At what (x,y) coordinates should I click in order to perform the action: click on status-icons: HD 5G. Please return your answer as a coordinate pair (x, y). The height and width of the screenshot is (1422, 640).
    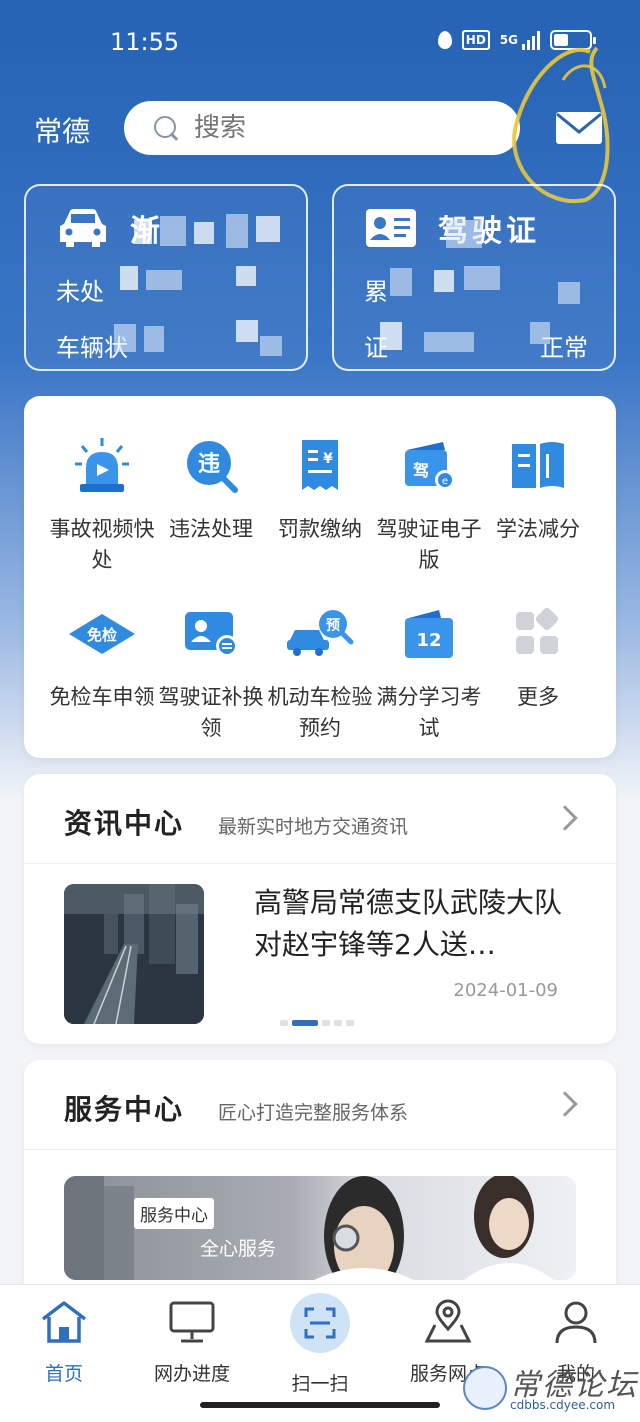
    Looking at the image, I should click on (516, 40).